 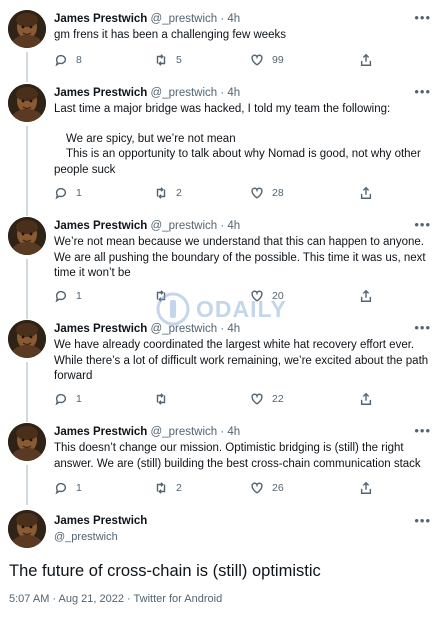 I want to click on like-count: 99, so click(x=278, y=60).